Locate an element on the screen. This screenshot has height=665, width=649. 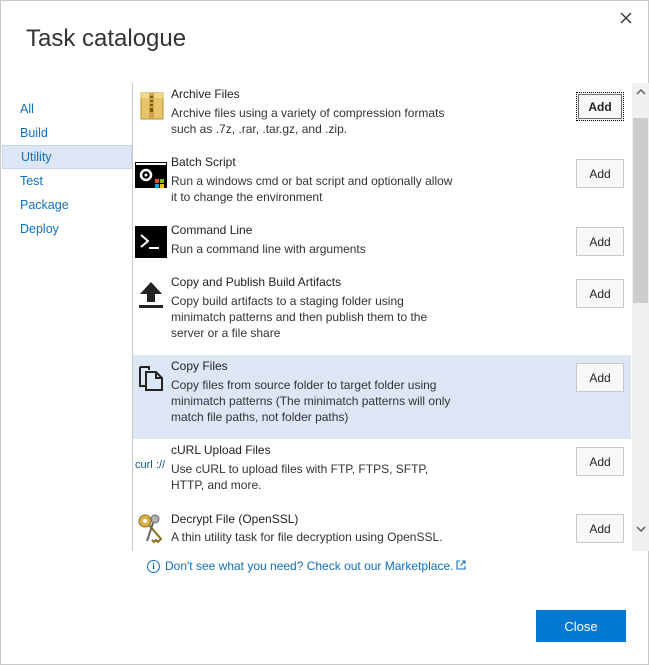
external-link-icon is located at coordinates (461, 566).